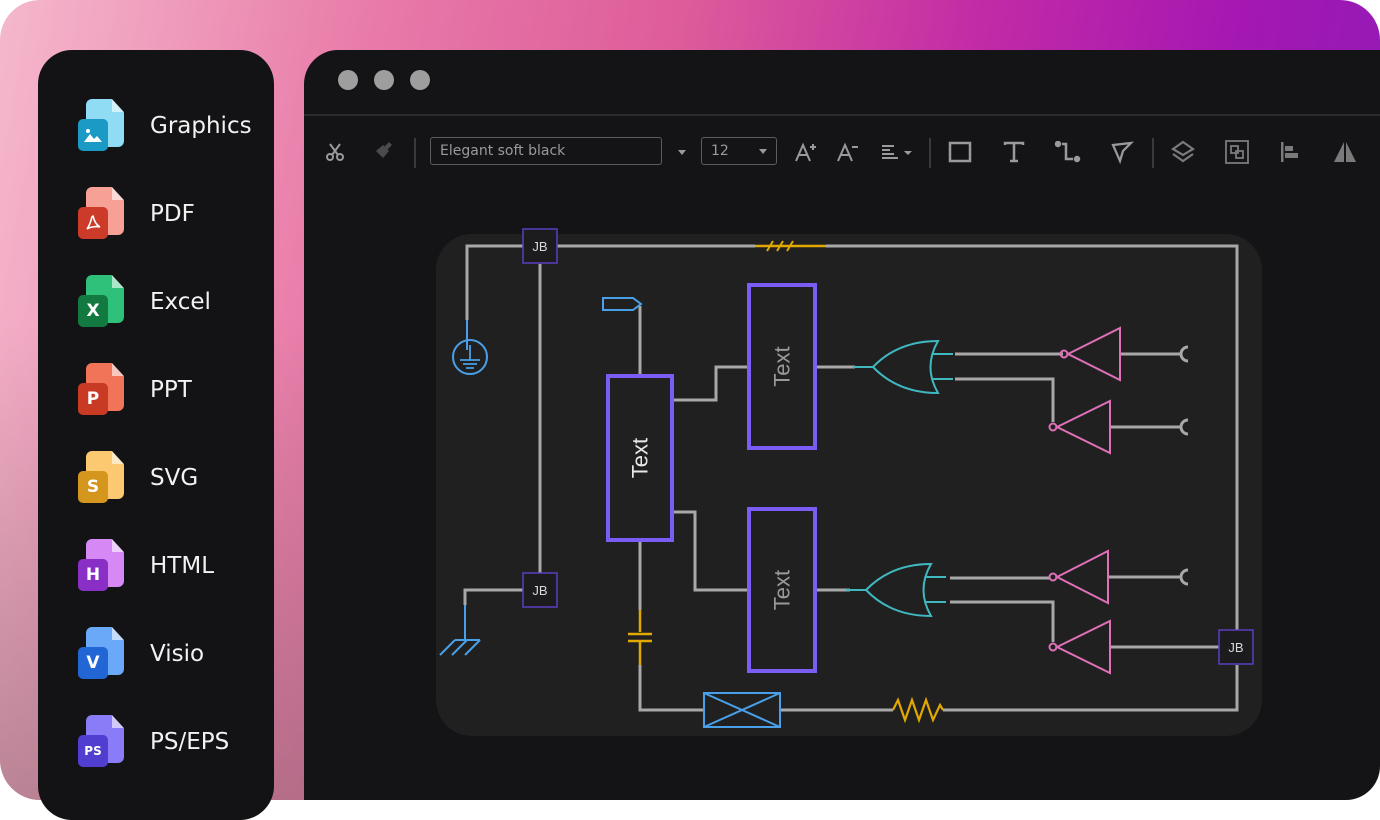 The width and height of the screenshot is (1380, 820). What do you see at coordinates (144, 302) in the screenshot?
I see `sidebar-item-excel: X Excel` at bounding box center [144, 302].